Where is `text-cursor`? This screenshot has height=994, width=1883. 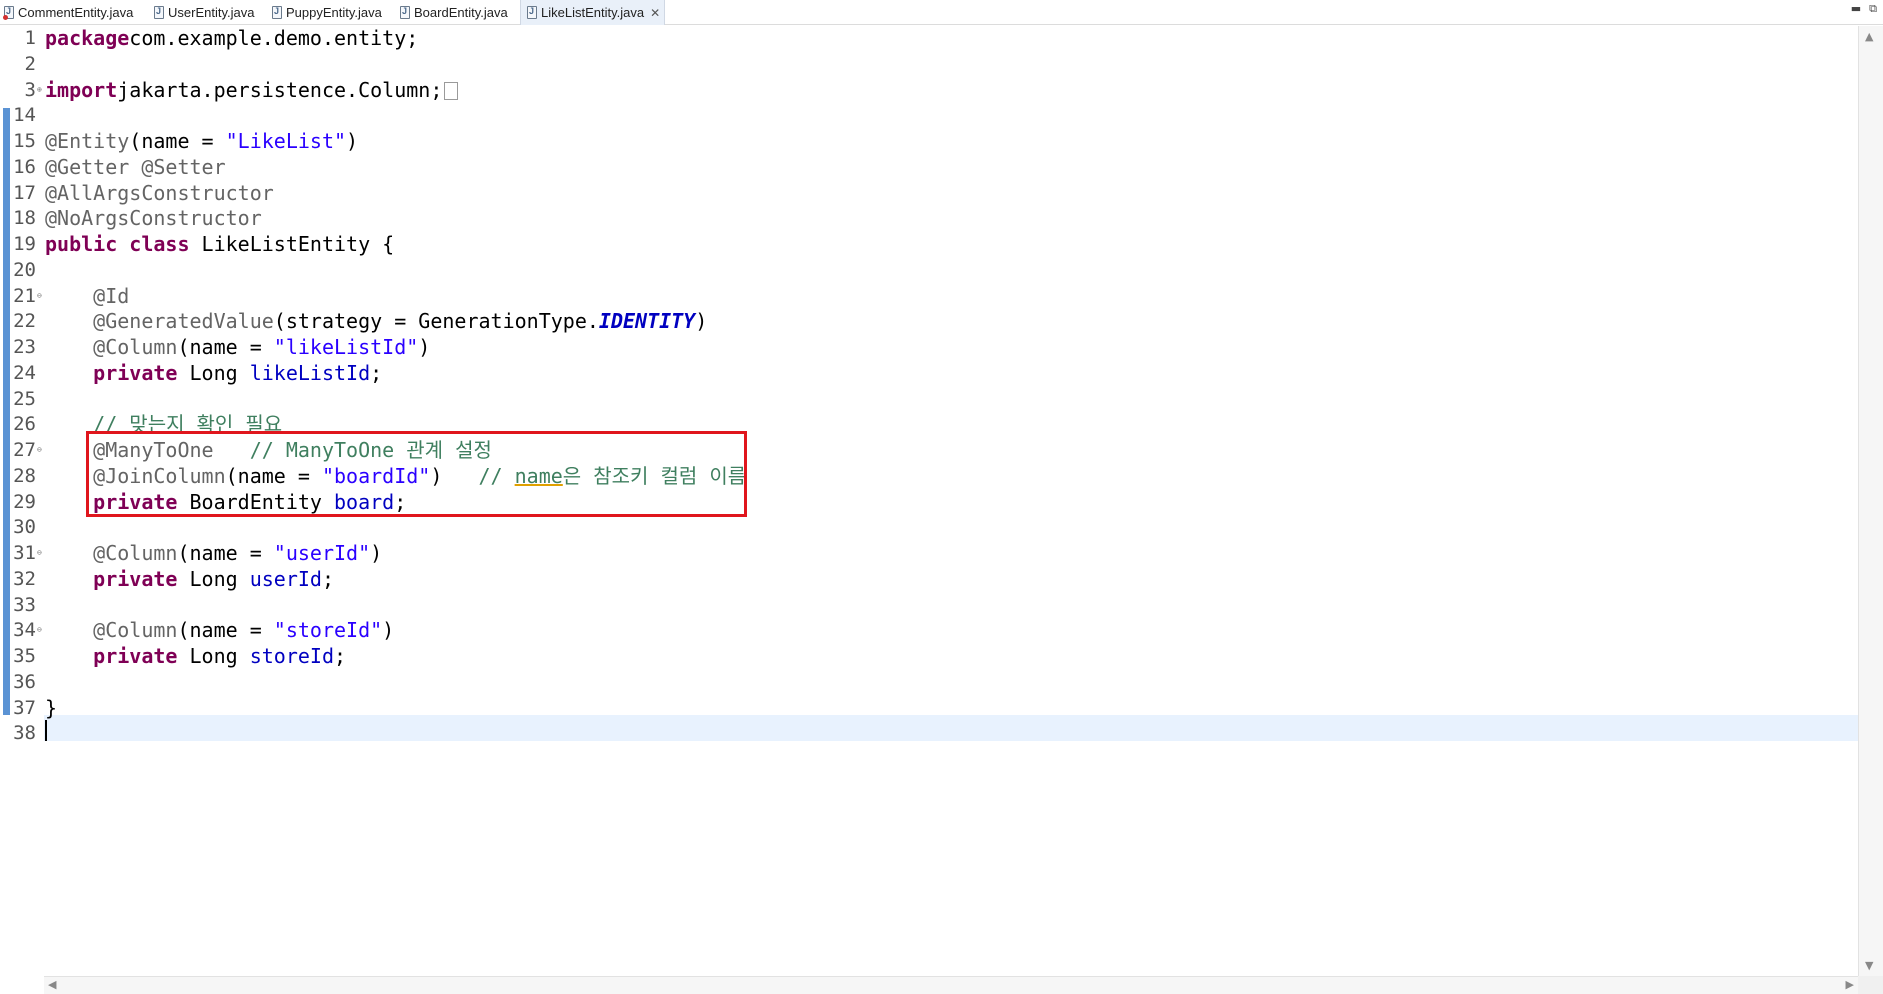 text-cursor is located at coordinates (46, 730).